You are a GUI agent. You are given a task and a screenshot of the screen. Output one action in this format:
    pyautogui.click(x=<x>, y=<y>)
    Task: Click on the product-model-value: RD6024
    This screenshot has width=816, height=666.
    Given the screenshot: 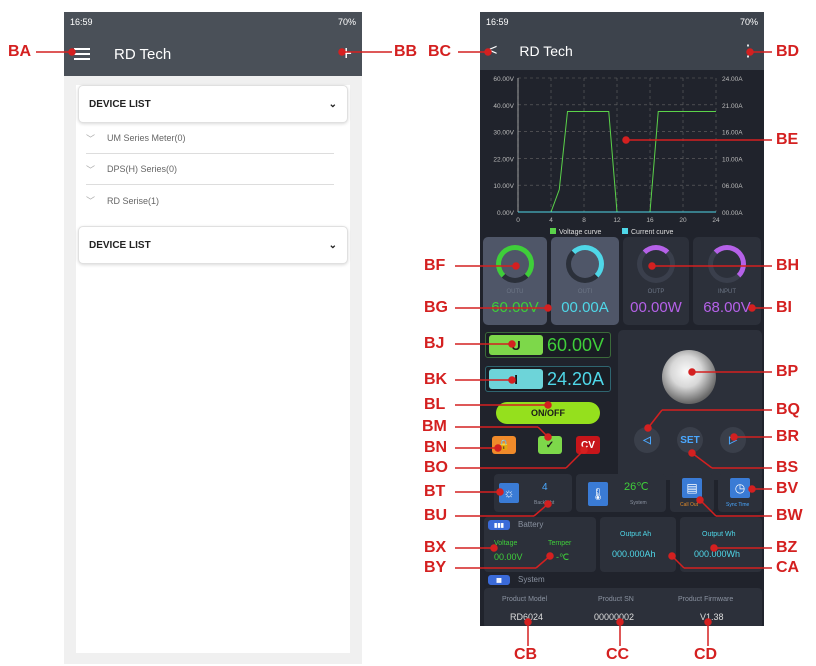 What is the action you would take?
    pyautogui.click(x=527, y=617)
    